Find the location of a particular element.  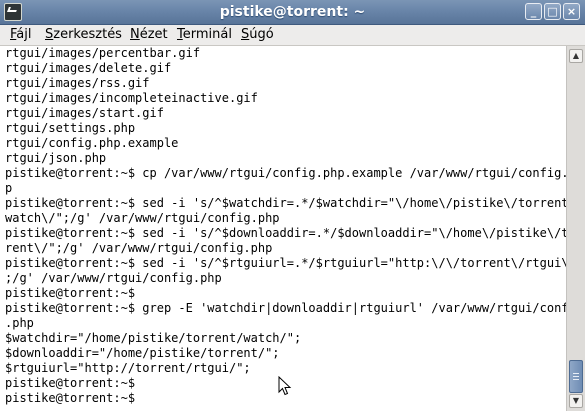

terminal-line: .php is located at coordinates (19, 323).